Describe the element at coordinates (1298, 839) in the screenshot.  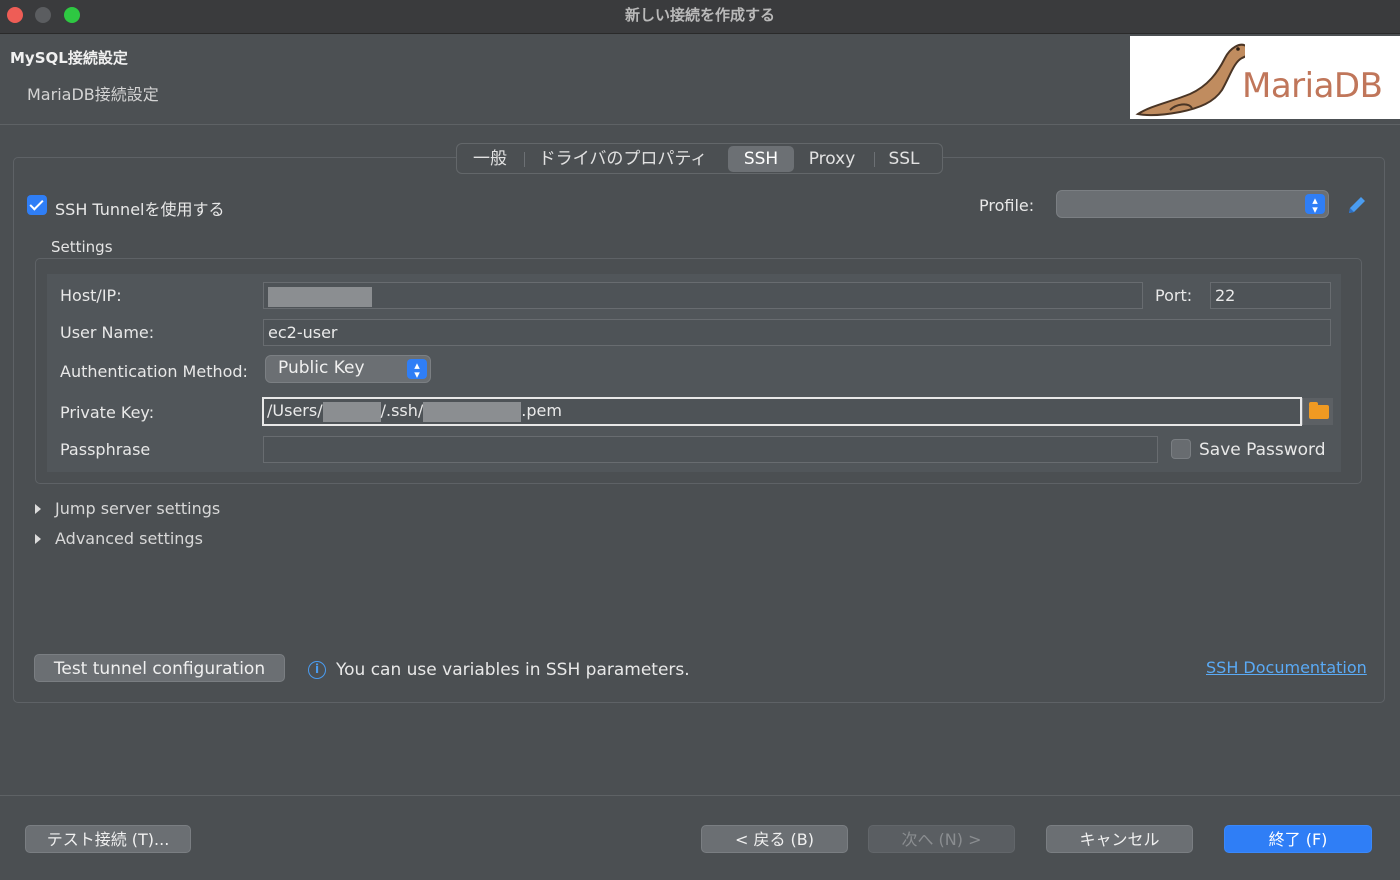
I see `finish-button: 終了 (F)` at that location.